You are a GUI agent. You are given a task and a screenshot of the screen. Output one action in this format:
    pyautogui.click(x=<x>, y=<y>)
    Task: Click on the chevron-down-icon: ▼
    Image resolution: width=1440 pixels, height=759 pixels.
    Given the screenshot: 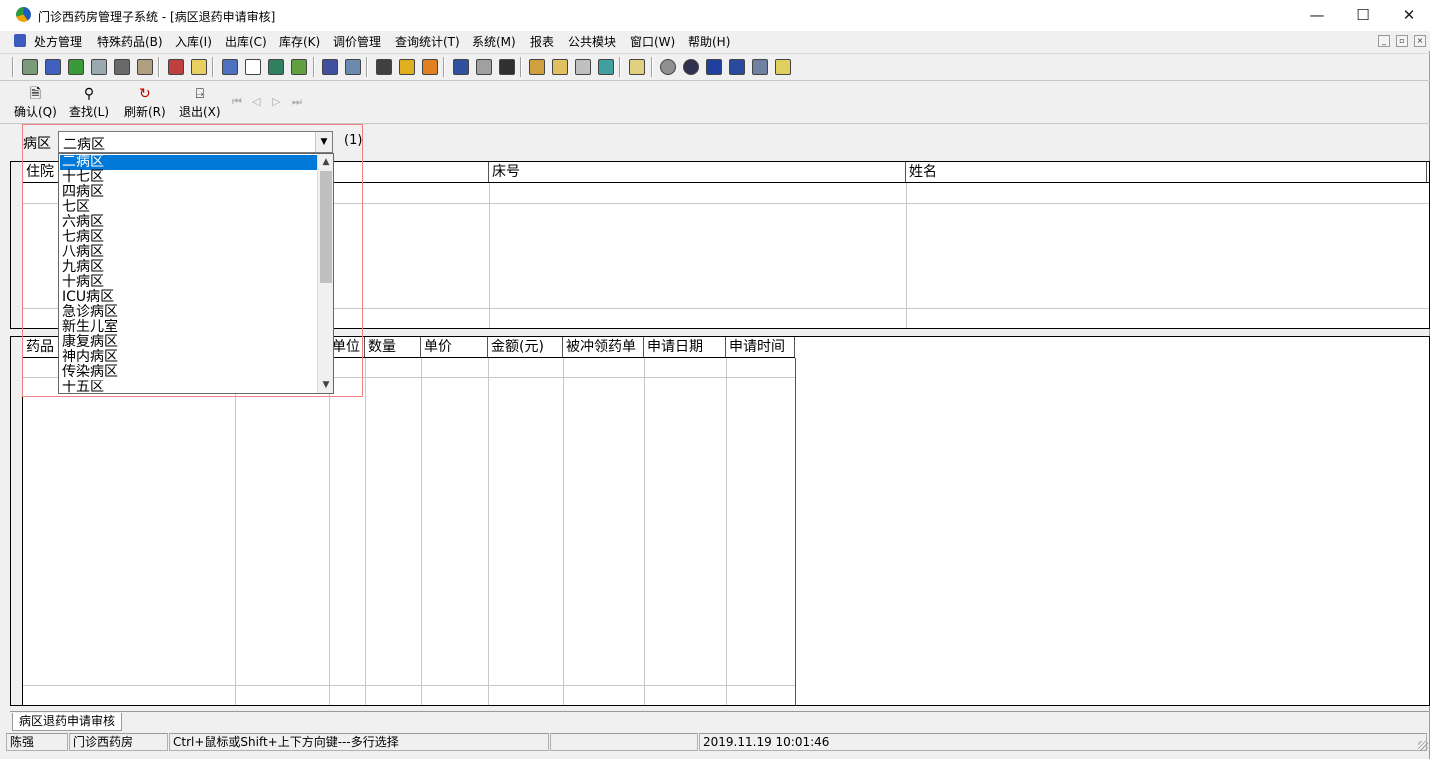 What is the action you would take?
    pyautogui.click(x=323, y=142)
    